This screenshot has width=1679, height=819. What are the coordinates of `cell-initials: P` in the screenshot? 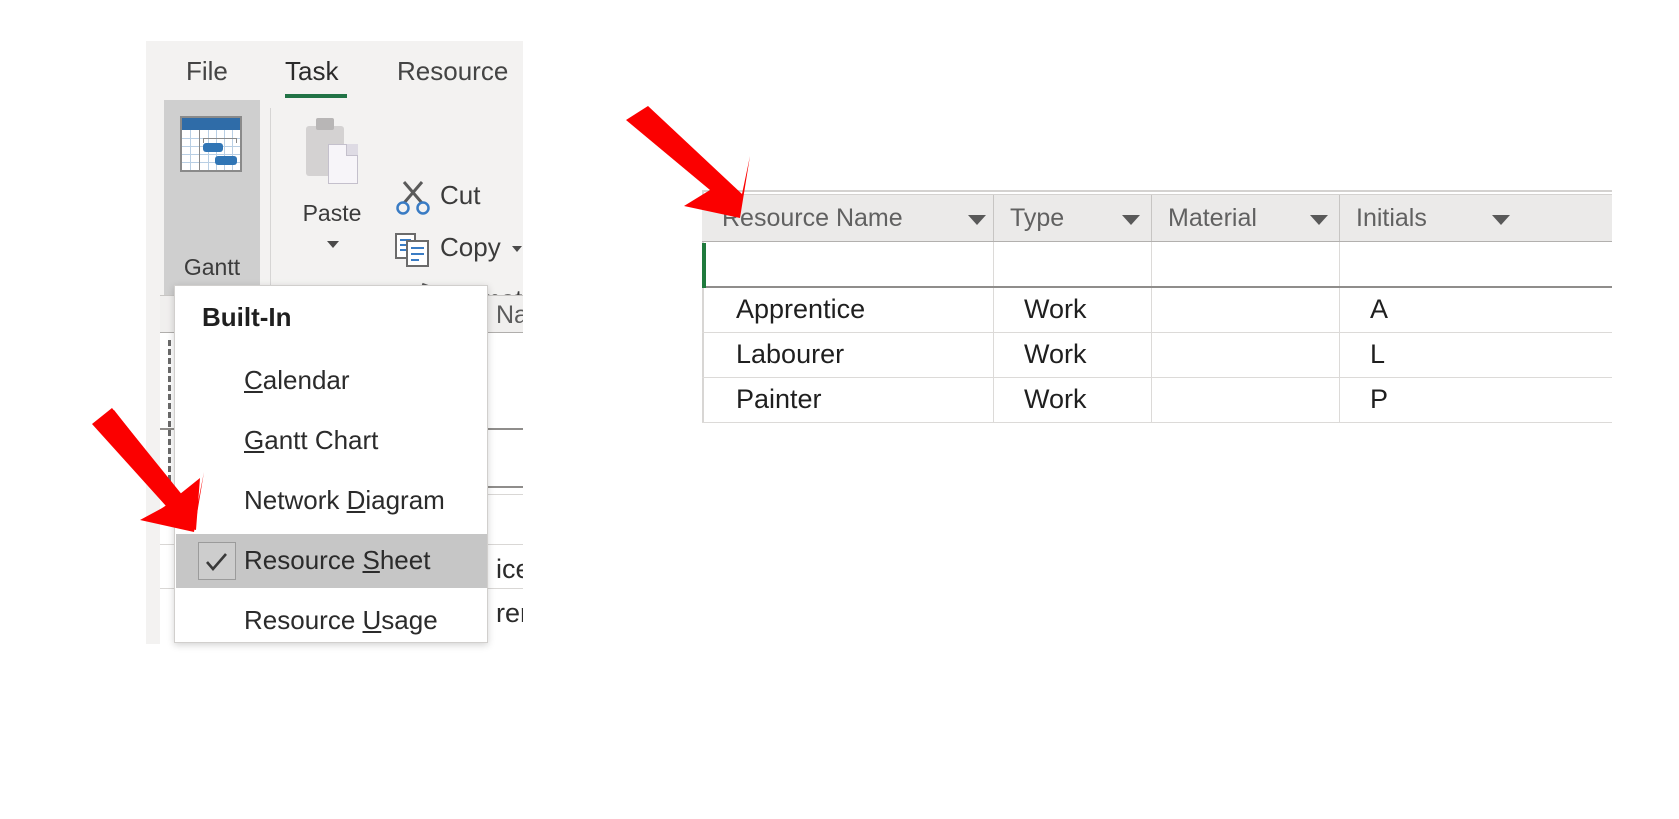 It's located at (1476, 400).